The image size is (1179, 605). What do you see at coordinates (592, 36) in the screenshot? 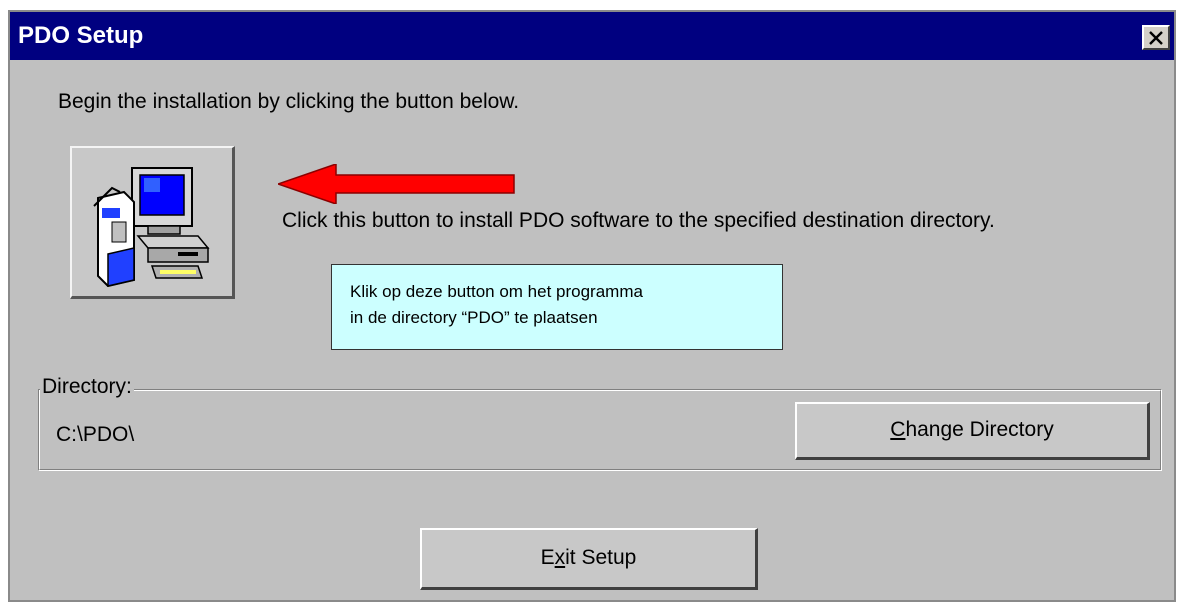
I see `title-bar: PDO Setup` at bounding box center [592, 36].